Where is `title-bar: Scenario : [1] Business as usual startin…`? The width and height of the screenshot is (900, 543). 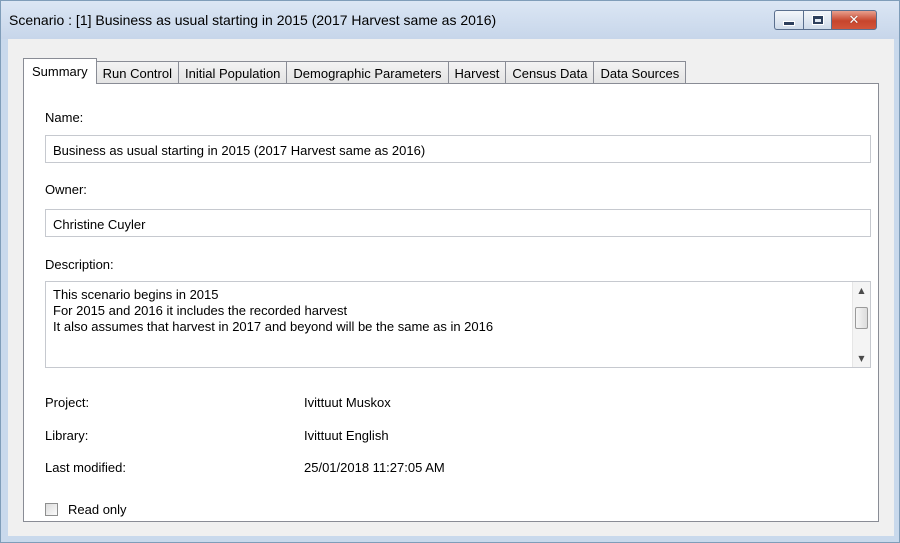 title-bar: Scenario : [1] Business as usual startin… is located at coordinates (450, 20).